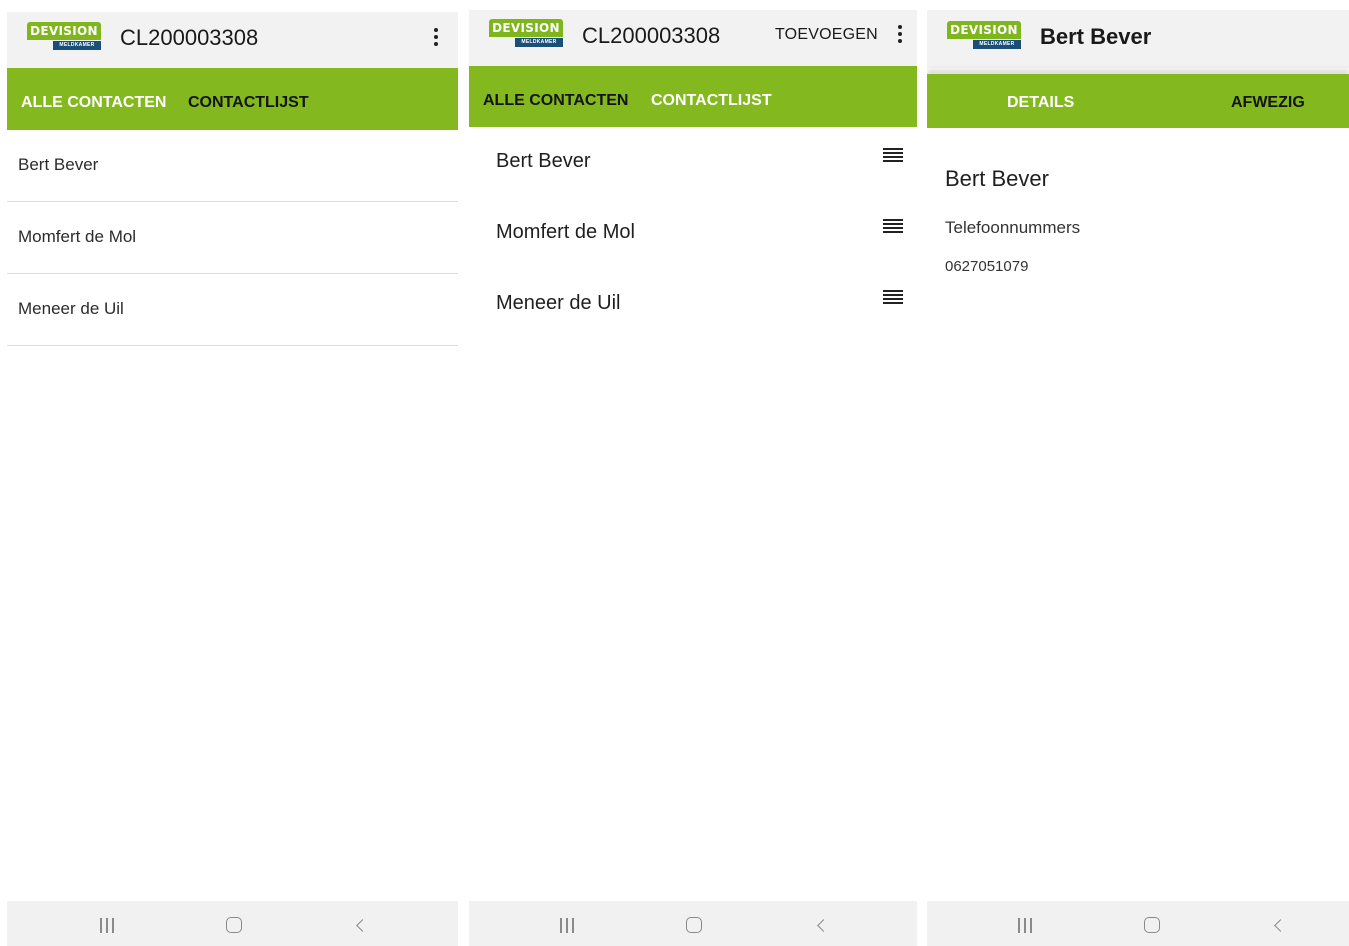 The image size is (1349, 946). I want to click on add-button: TOEVOEGEN, so click(826, 35).